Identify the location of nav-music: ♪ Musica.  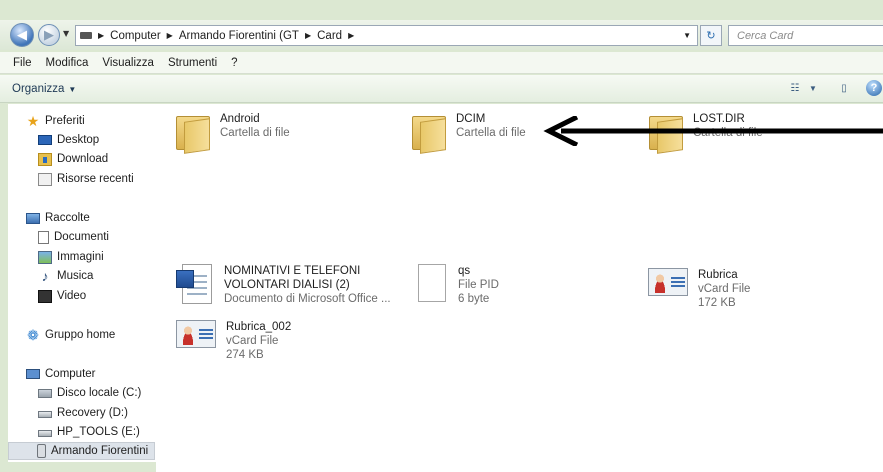
(66, 276).